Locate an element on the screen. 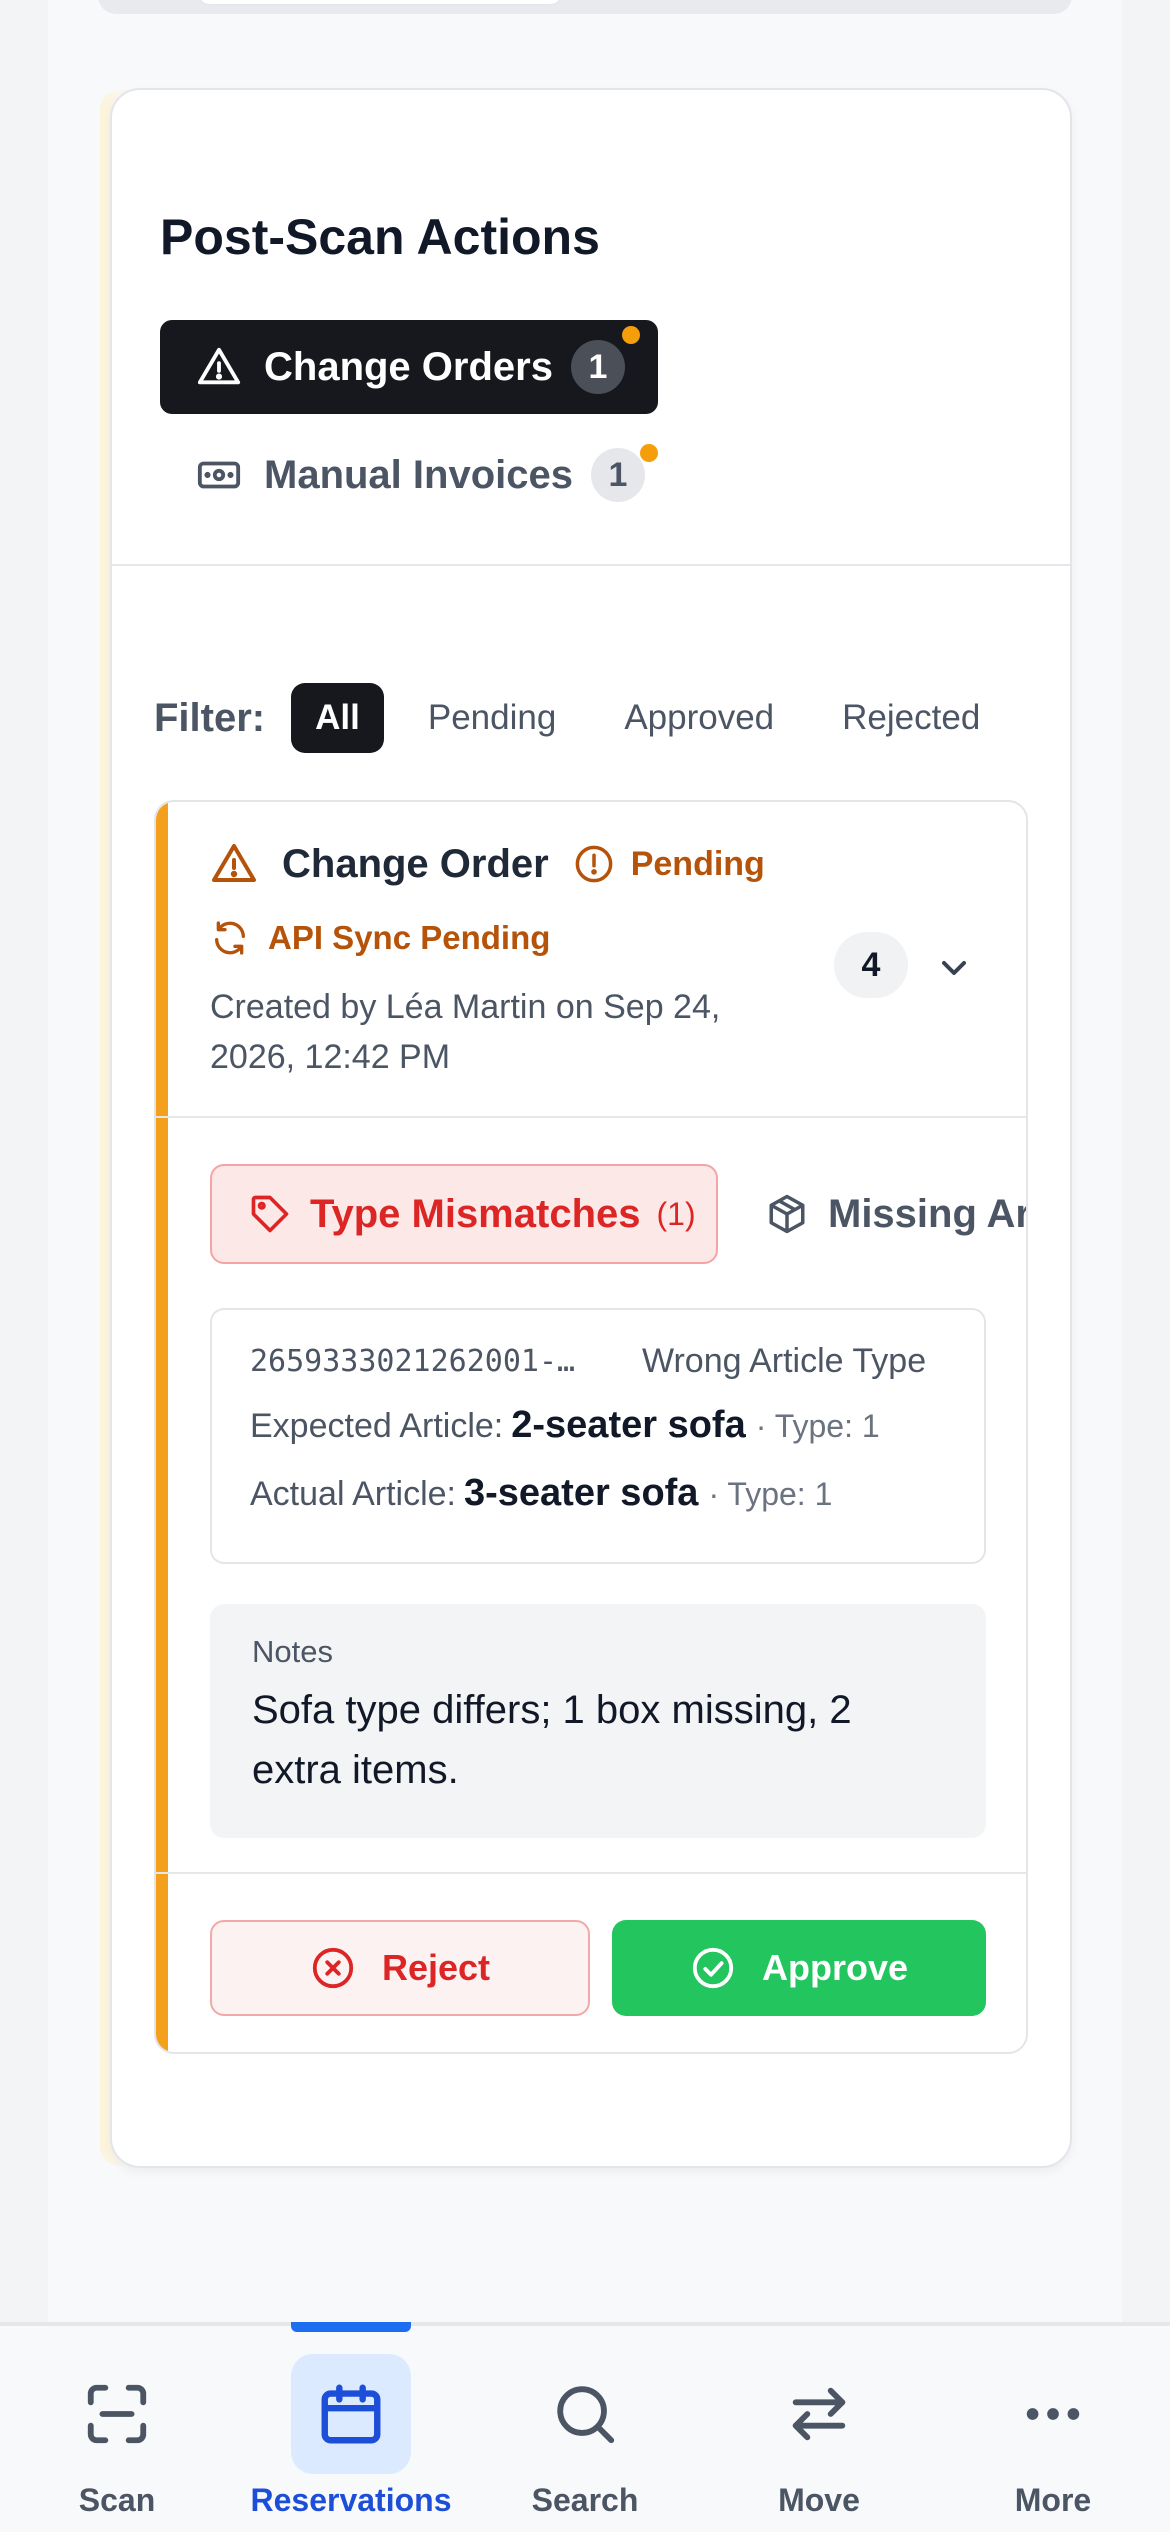  nav-item-search: Search is located at coordinates (585, 2429).